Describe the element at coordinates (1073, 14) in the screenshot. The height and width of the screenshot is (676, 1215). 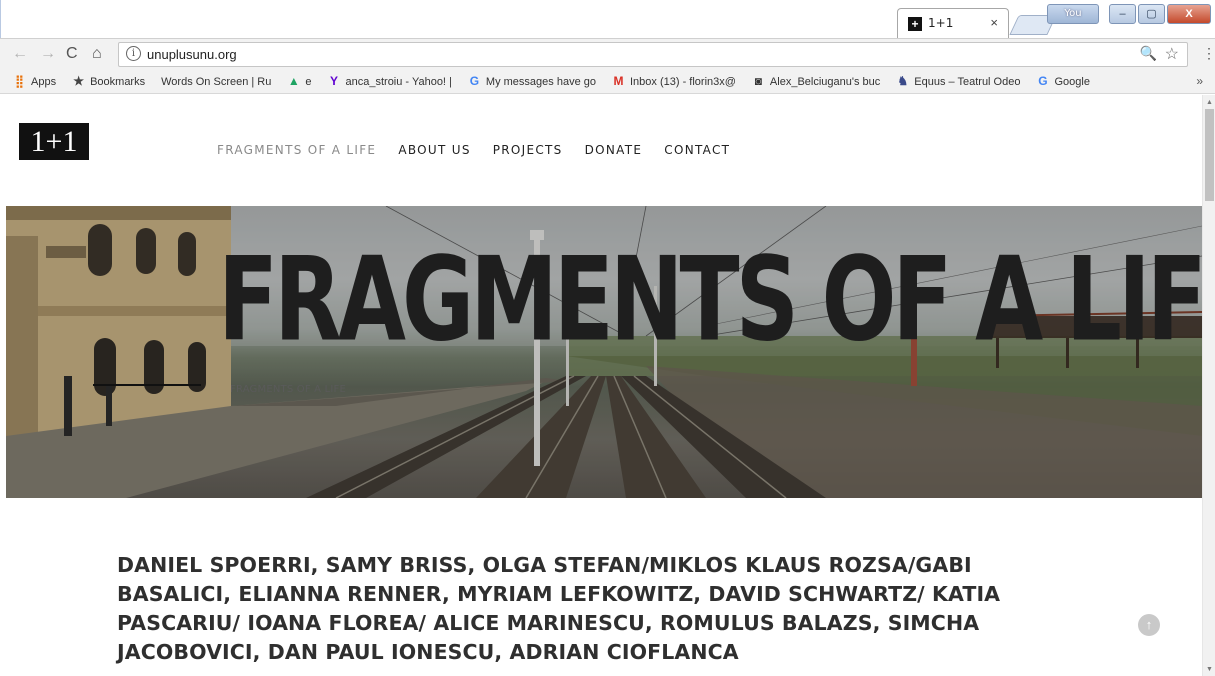
I see `user-profile-button: You` at that location.